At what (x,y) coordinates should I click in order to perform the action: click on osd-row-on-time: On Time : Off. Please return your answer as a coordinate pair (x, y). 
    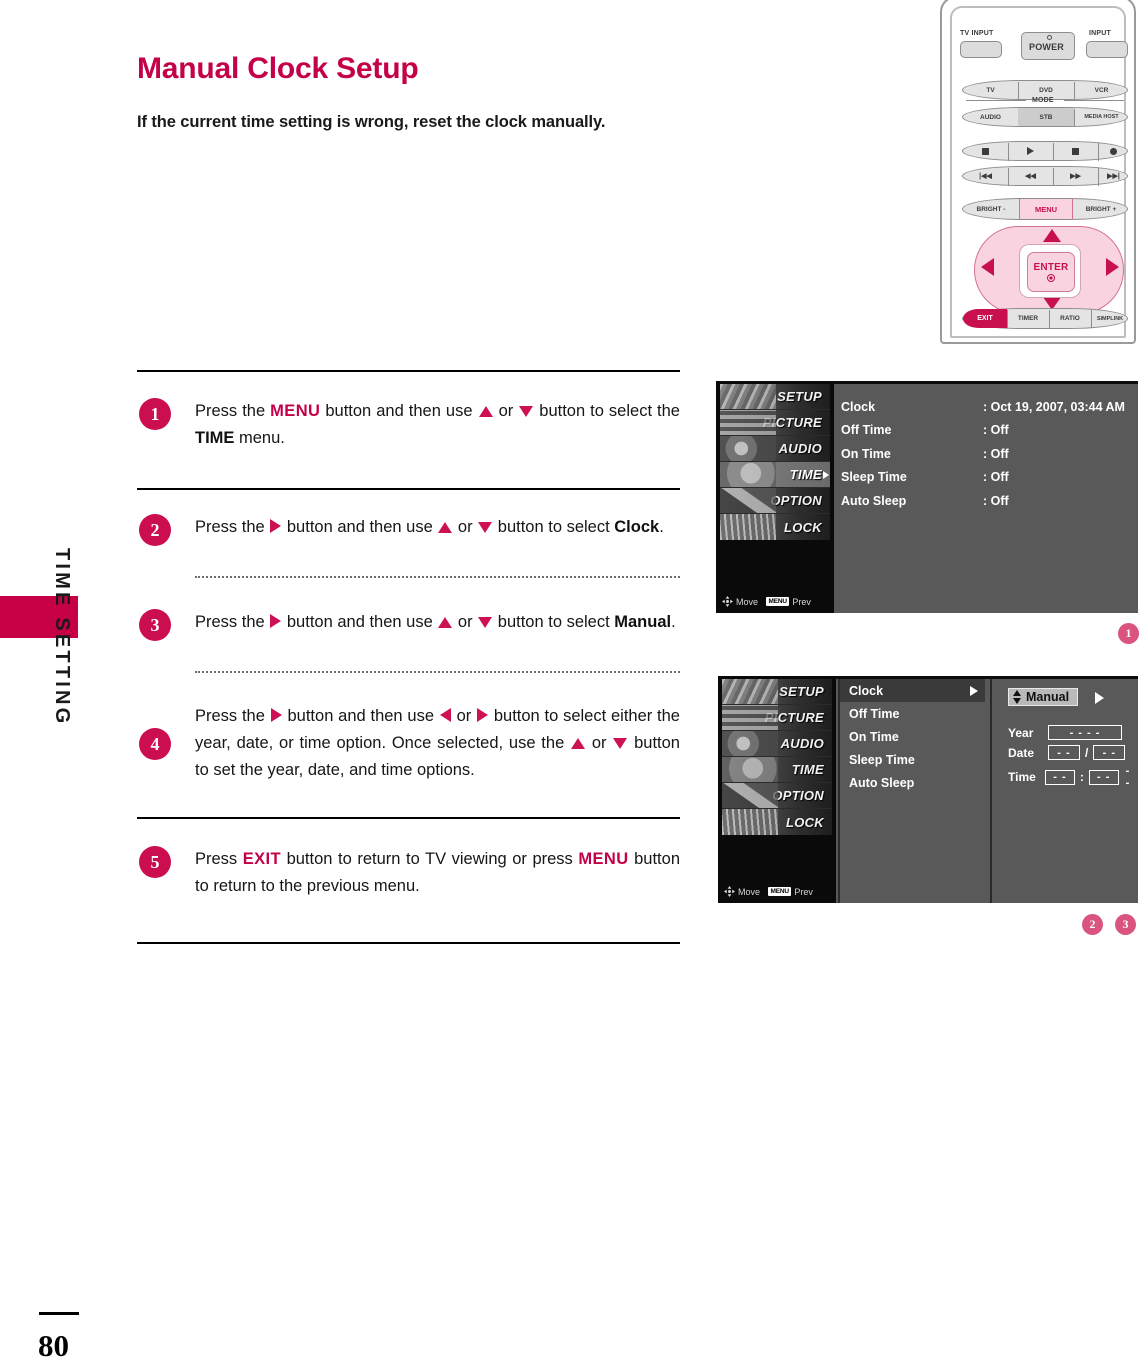
    Looking at the image, I should click on (983, 454).